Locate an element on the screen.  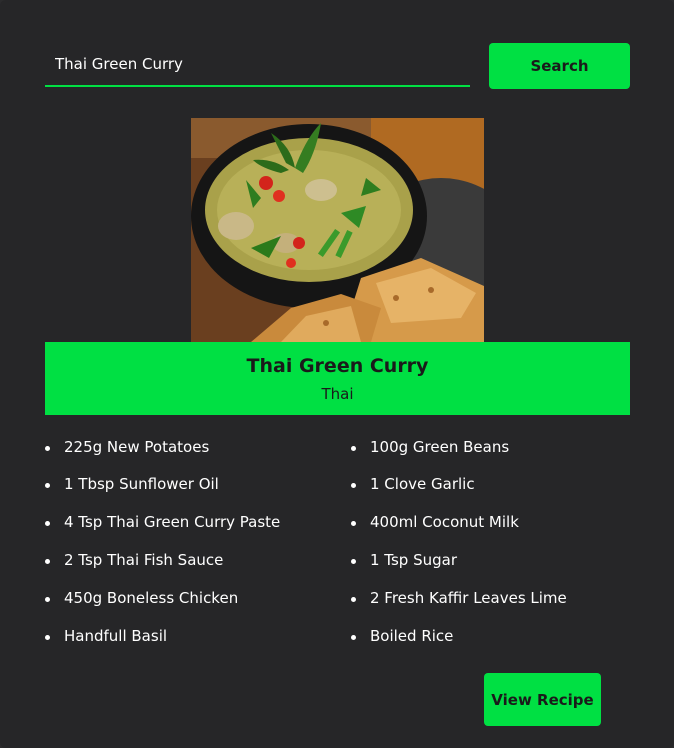
ingredient-label: Handfull Basil is located at coordinates (116, 636).